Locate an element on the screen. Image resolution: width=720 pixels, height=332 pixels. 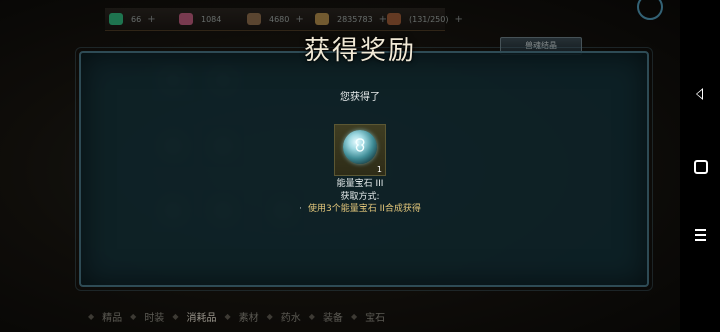
system-nav-bar is located at coordinates (700, 166).